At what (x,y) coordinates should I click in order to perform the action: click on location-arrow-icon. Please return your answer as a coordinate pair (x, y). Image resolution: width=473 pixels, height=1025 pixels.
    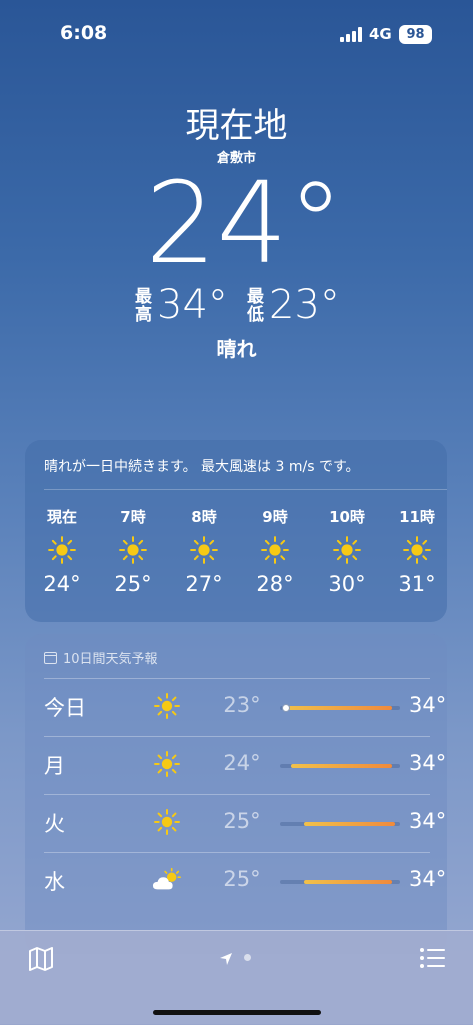
    Looking at the image, I should click on (226, 960).